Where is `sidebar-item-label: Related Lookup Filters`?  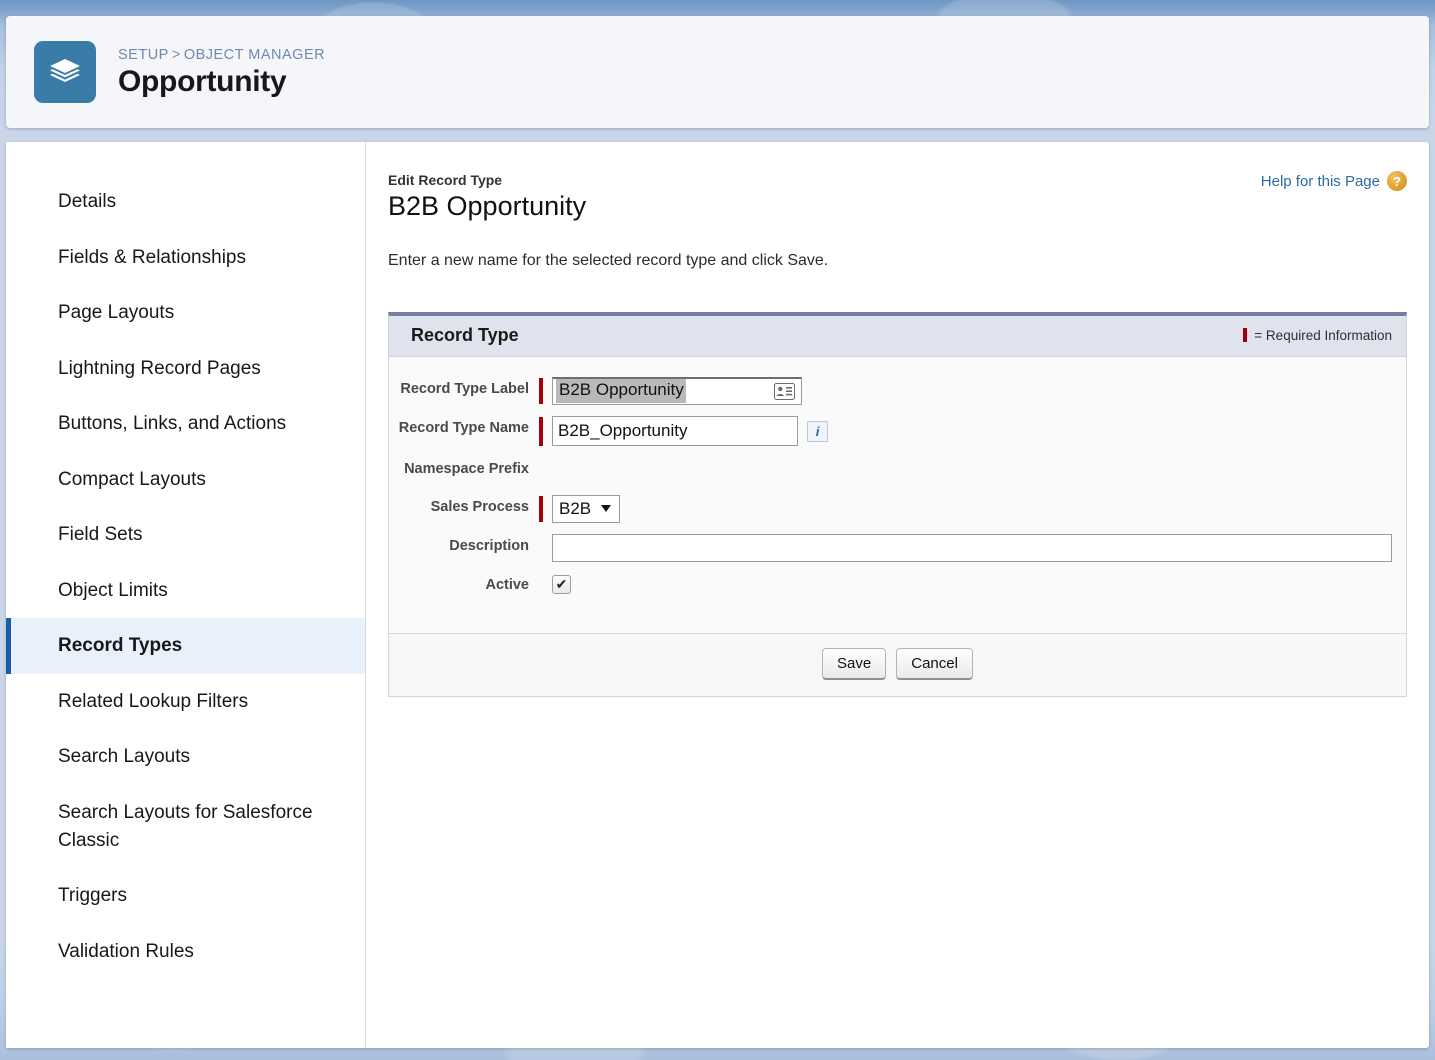
sidebar-item-label: Related Lookup Filters is located at coordinates (153, 701).